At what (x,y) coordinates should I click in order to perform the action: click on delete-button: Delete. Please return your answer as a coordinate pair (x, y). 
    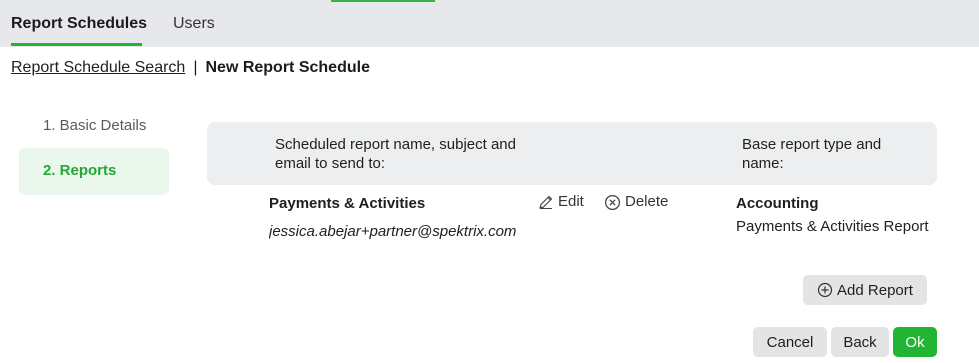
    Looking at the image, I should click on (636, 202).